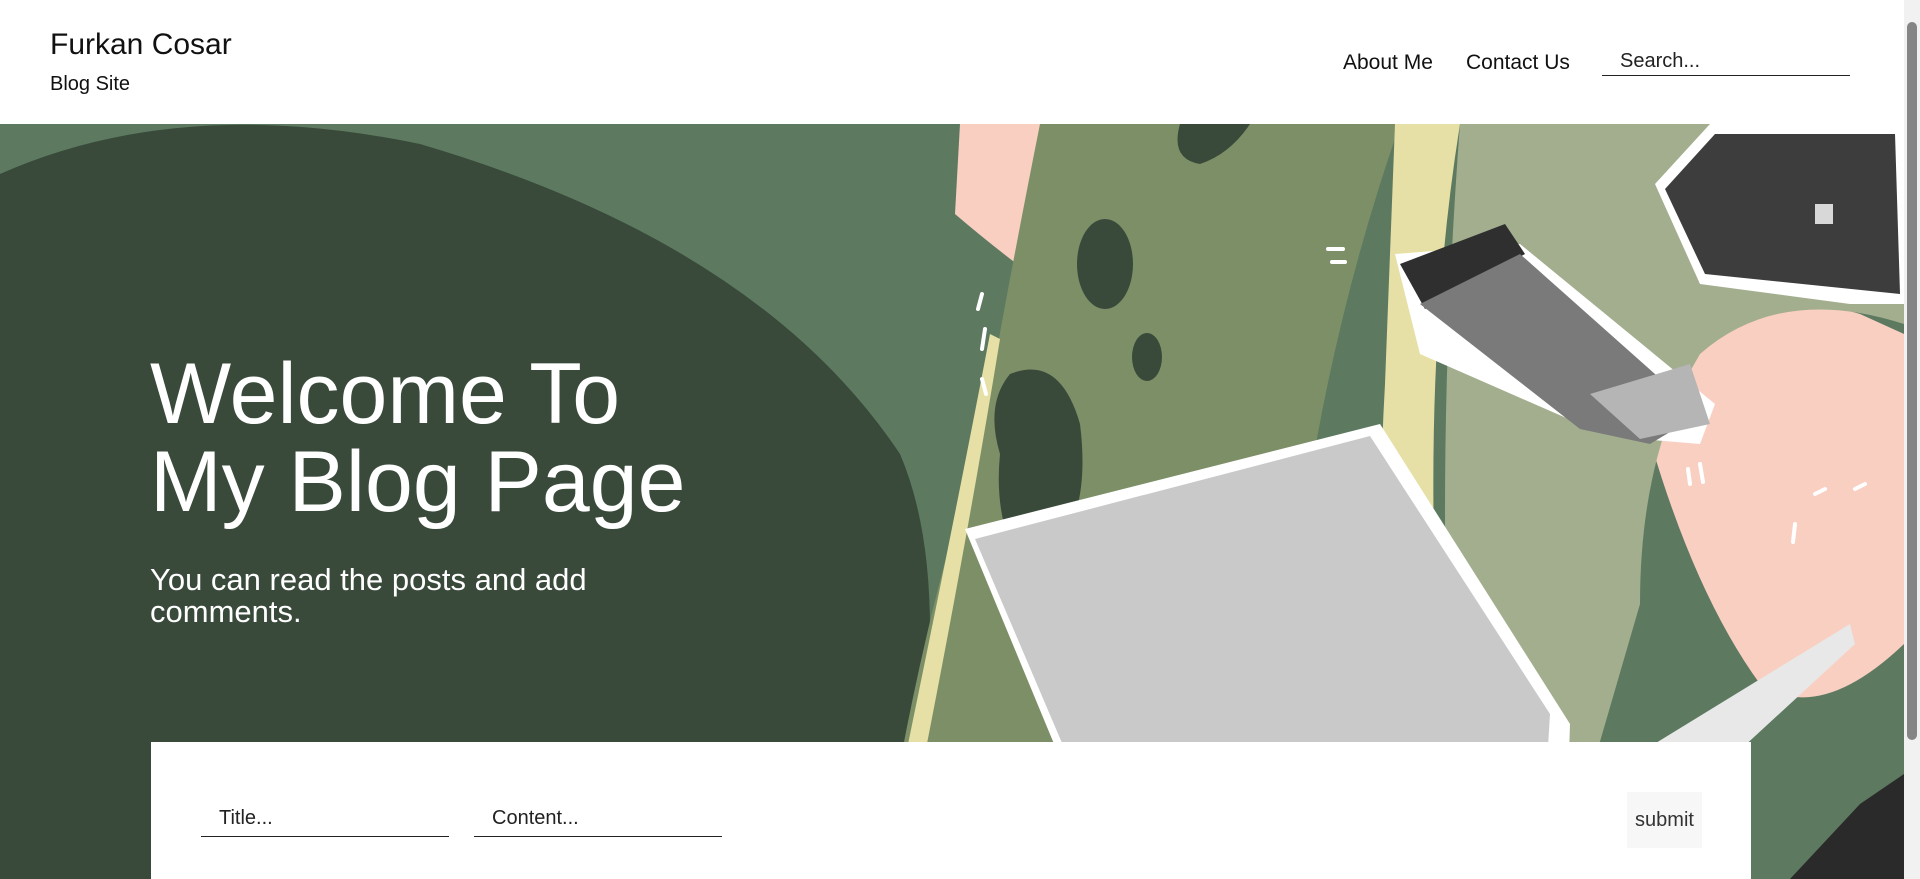  Describe the element at coordinates (951, 810) in the screenshot. I see `new-post-form: submit` at that location.